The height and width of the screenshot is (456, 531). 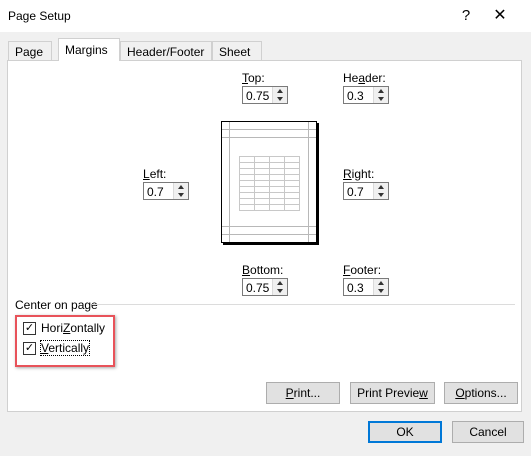 I want to click on footer-margin-spinner: 0.3, so click(x=366, y=287).